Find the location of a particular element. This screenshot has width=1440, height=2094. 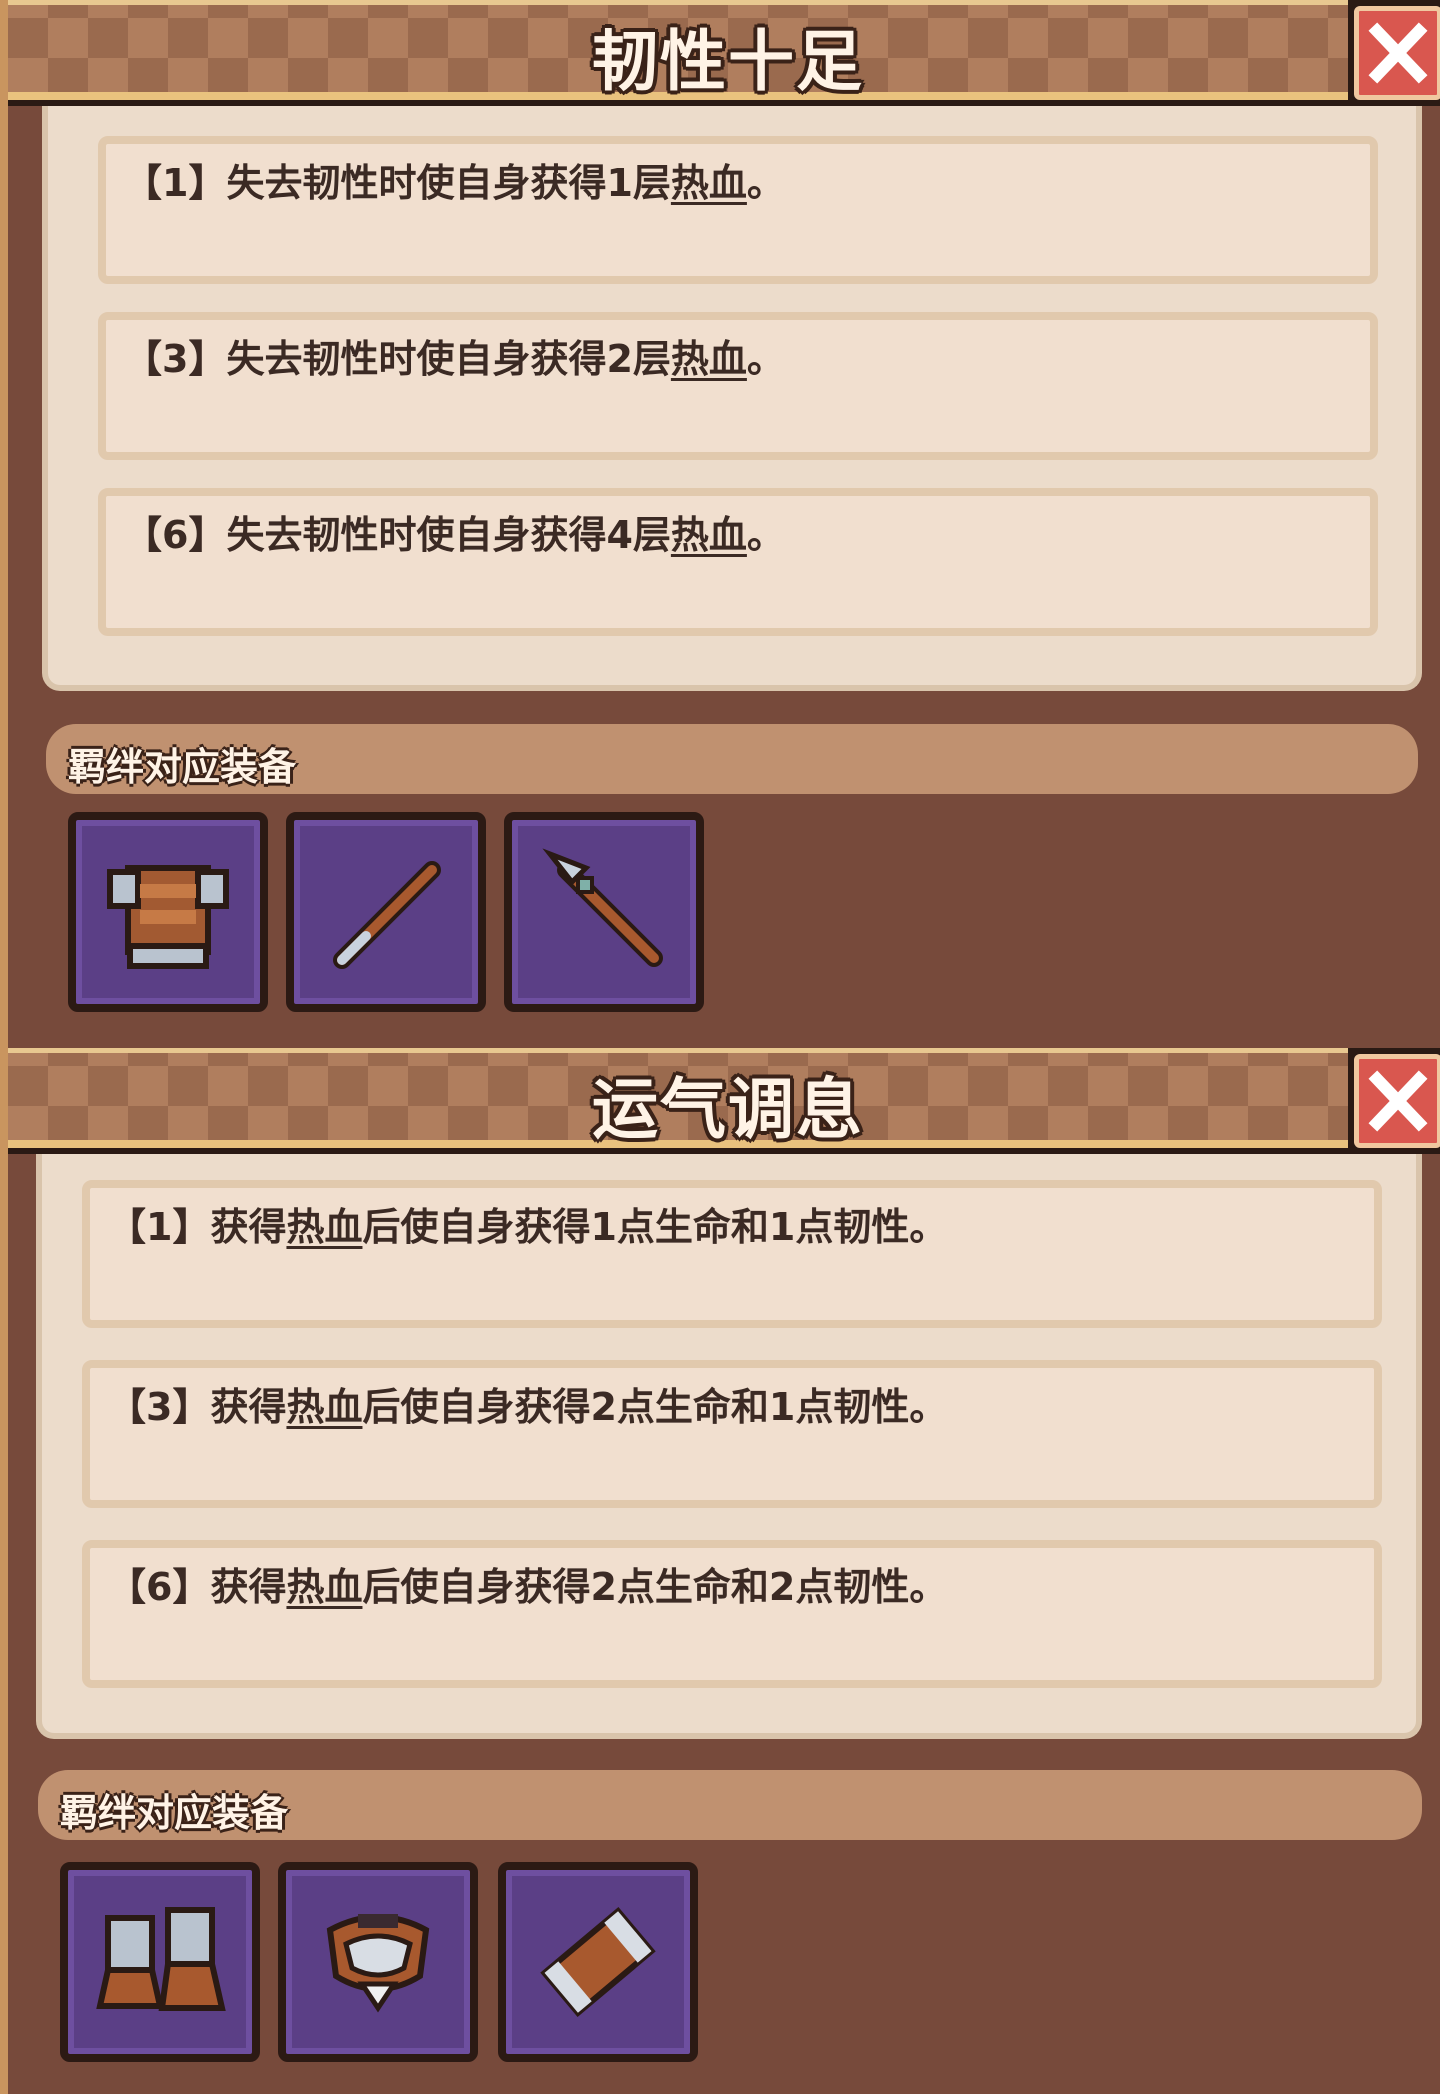

collar-icon is located at coordinates (378, 1963).